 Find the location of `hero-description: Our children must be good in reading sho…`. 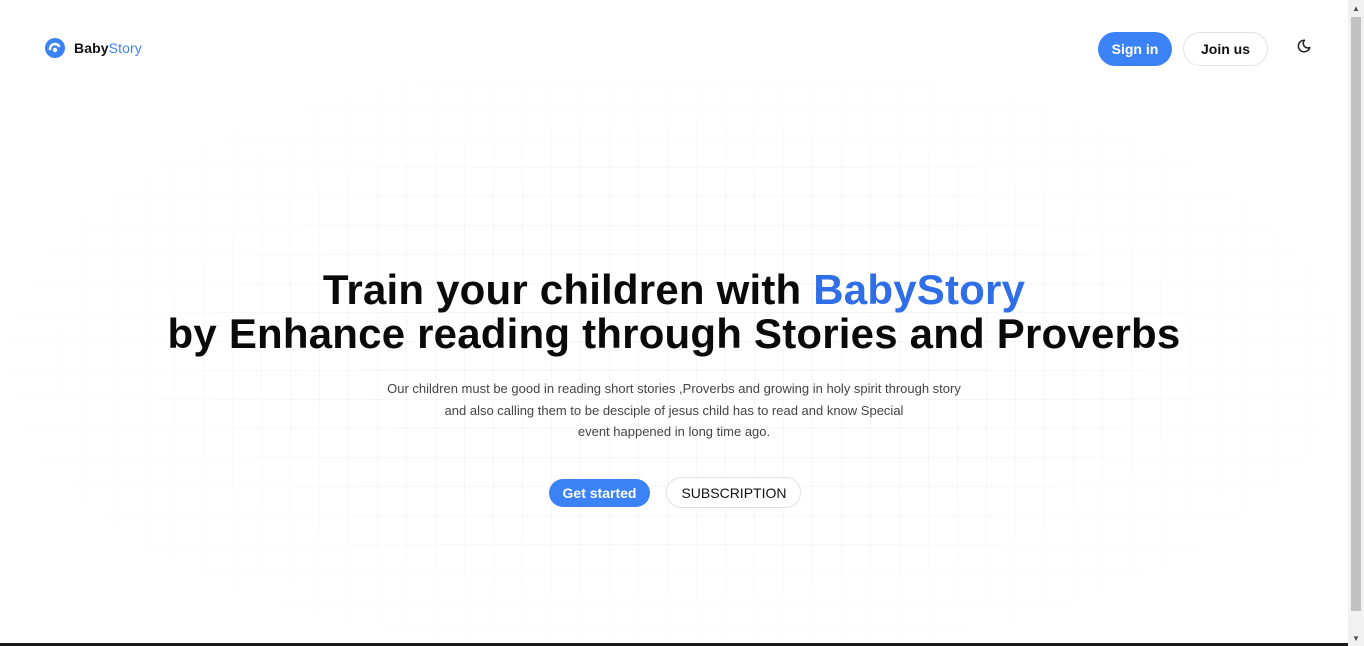

hero-description: Our children must be good in reading sho… is located at coordinates (674, 410).